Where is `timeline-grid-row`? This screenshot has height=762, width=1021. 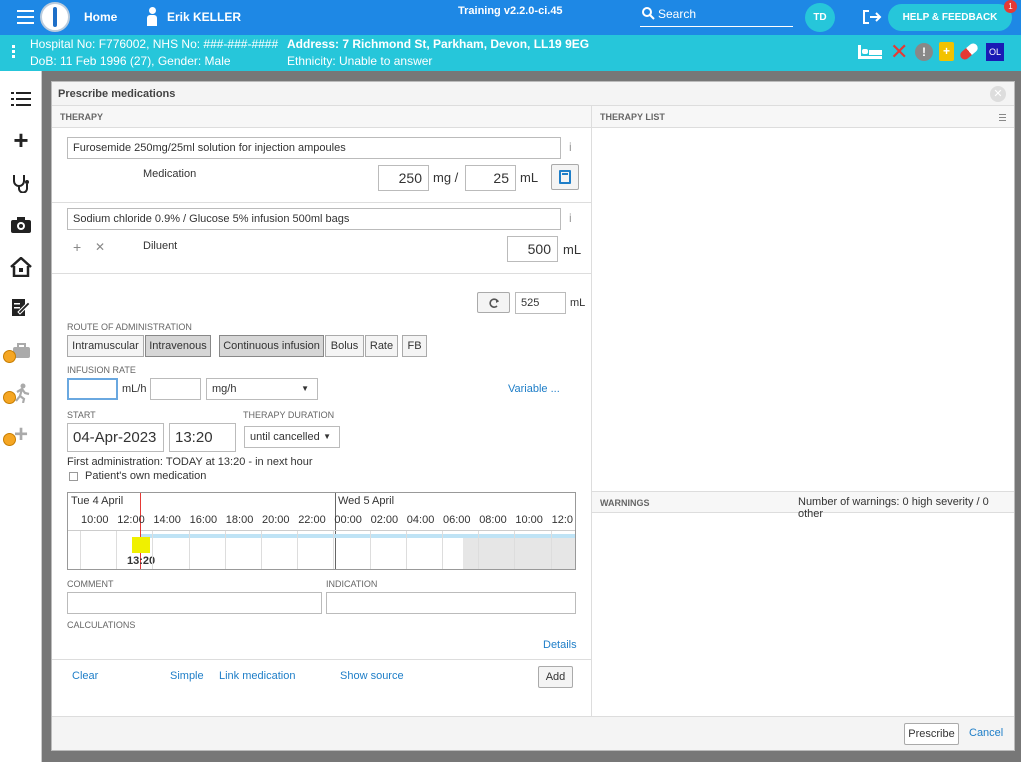 timeline-grid-row is located at coordinates (321, 530).